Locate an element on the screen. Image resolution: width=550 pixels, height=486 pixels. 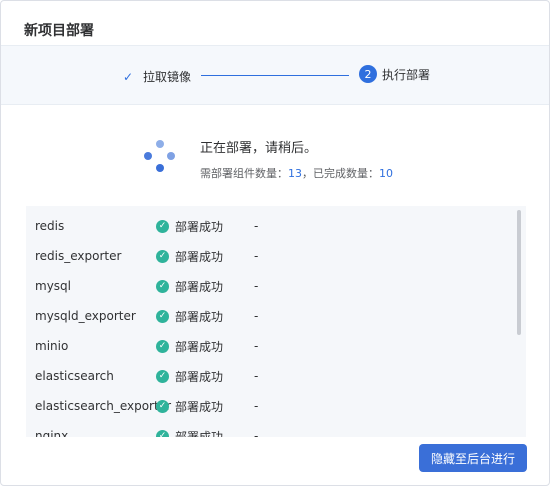
hide-to-background-button: 隐藏至后台进行 is located at coordinates (473, 458).